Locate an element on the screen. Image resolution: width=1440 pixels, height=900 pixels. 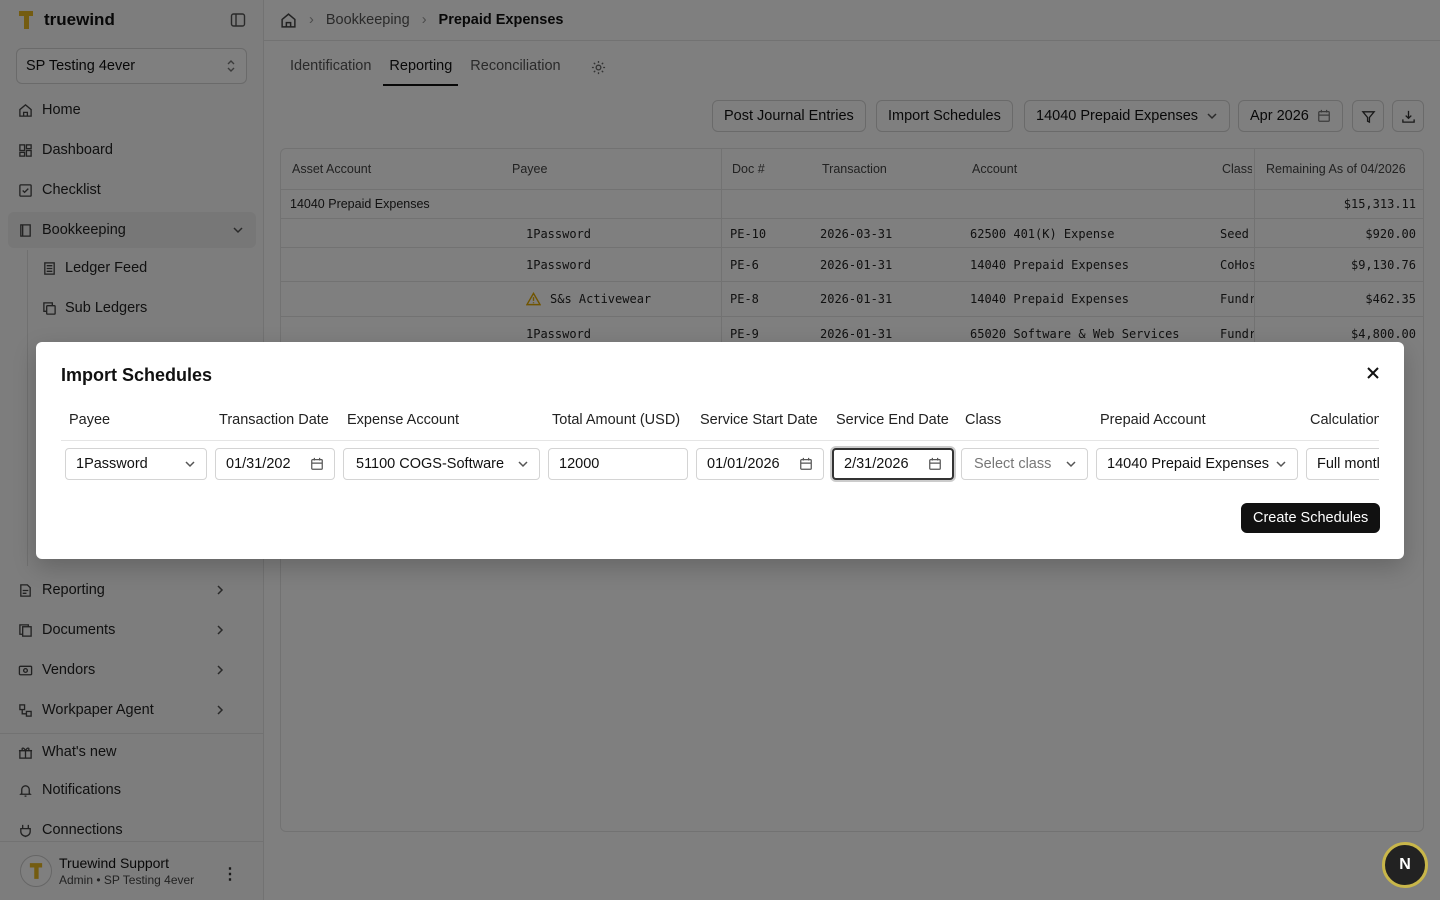
transaction-date-value: 01/31/202 is located at coordinates (258, 464).